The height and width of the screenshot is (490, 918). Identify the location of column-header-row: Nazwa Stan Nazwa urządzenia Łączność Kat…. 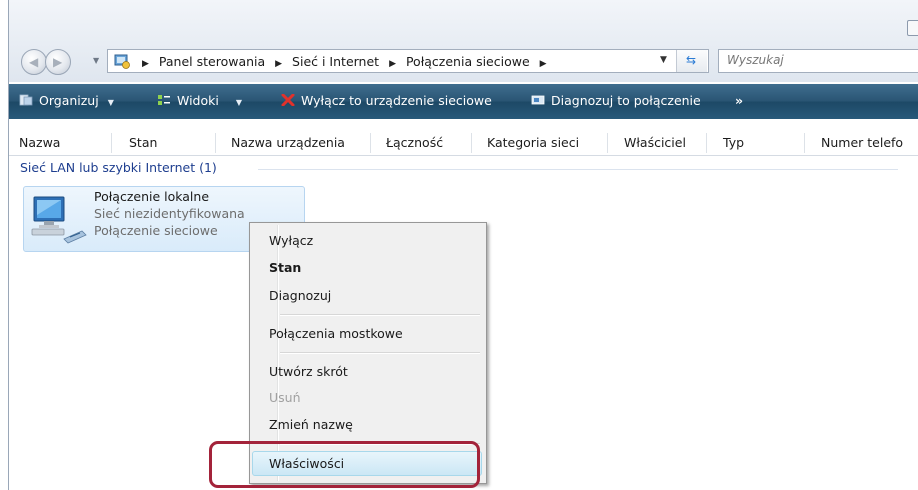
(463, 143).